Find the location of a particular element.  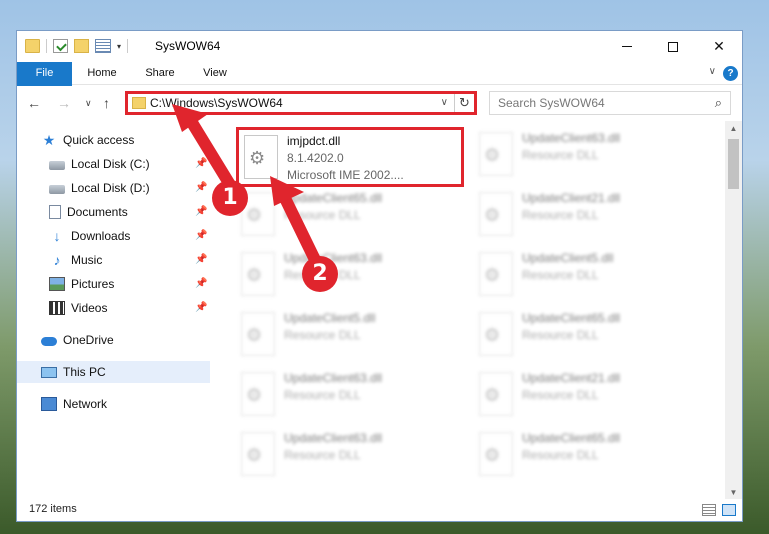

ribbon: File Home Share View ∨ ? is located at coordinates (379, 91).